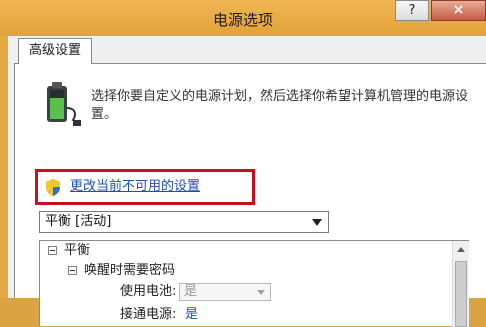 This screenshot has width=486, height=327. I want to click on power-plan-select: 平衡 [活动], so click(184, 222).